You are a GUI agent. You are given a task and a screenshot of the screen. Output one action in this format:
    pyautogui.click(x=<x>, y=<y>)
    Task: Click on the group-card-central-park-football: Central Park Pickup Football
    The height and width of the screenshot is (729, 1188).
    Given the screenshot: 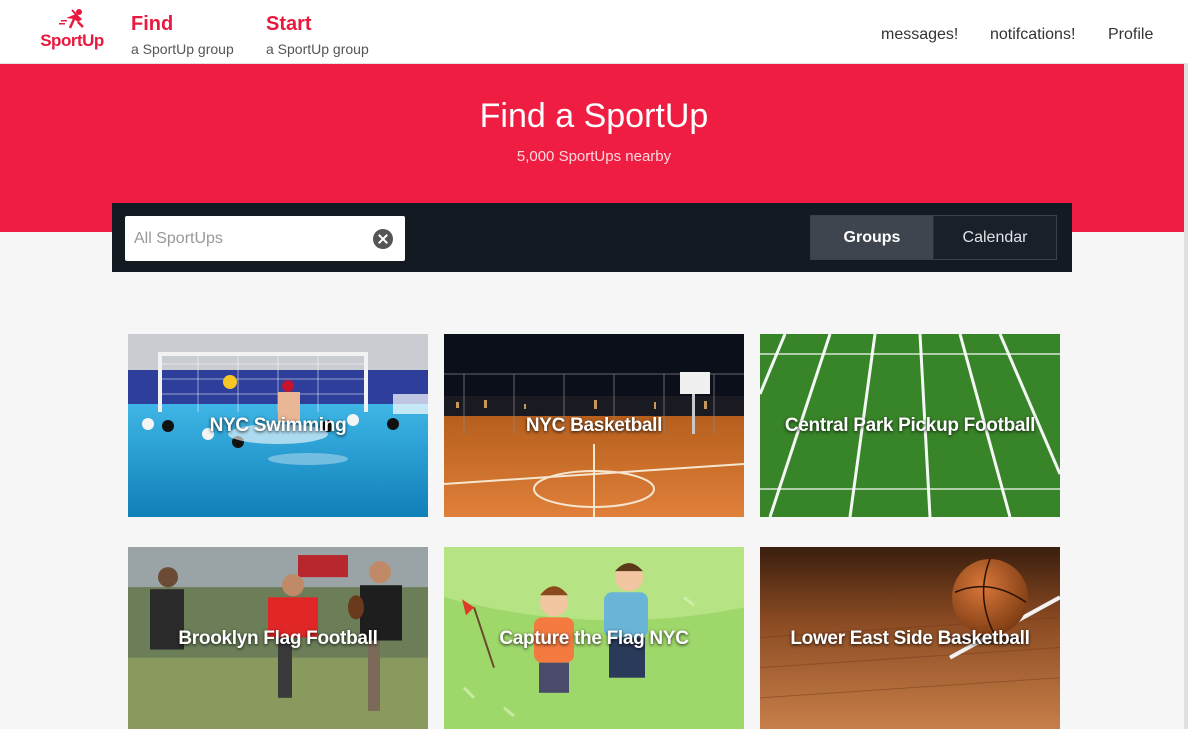 What is the action you would take?
    pyautogui.click(x=910, y=425)
    